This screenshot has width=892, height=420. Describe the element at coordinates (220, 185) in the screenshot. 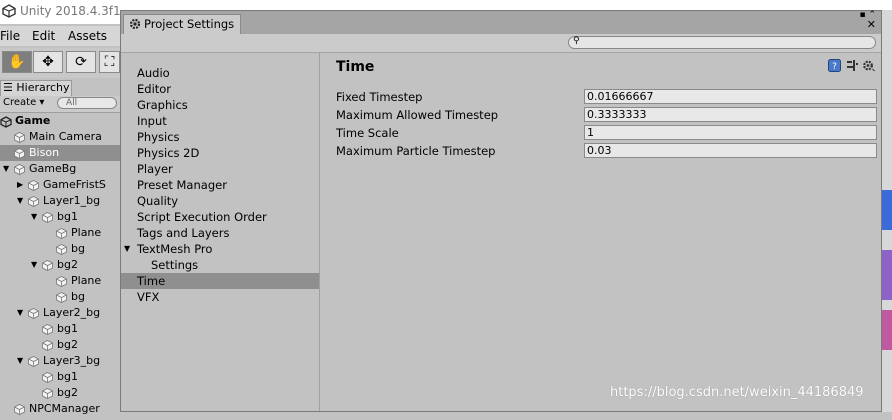

I see `settings-nav-item: Preset Manager` at that location.